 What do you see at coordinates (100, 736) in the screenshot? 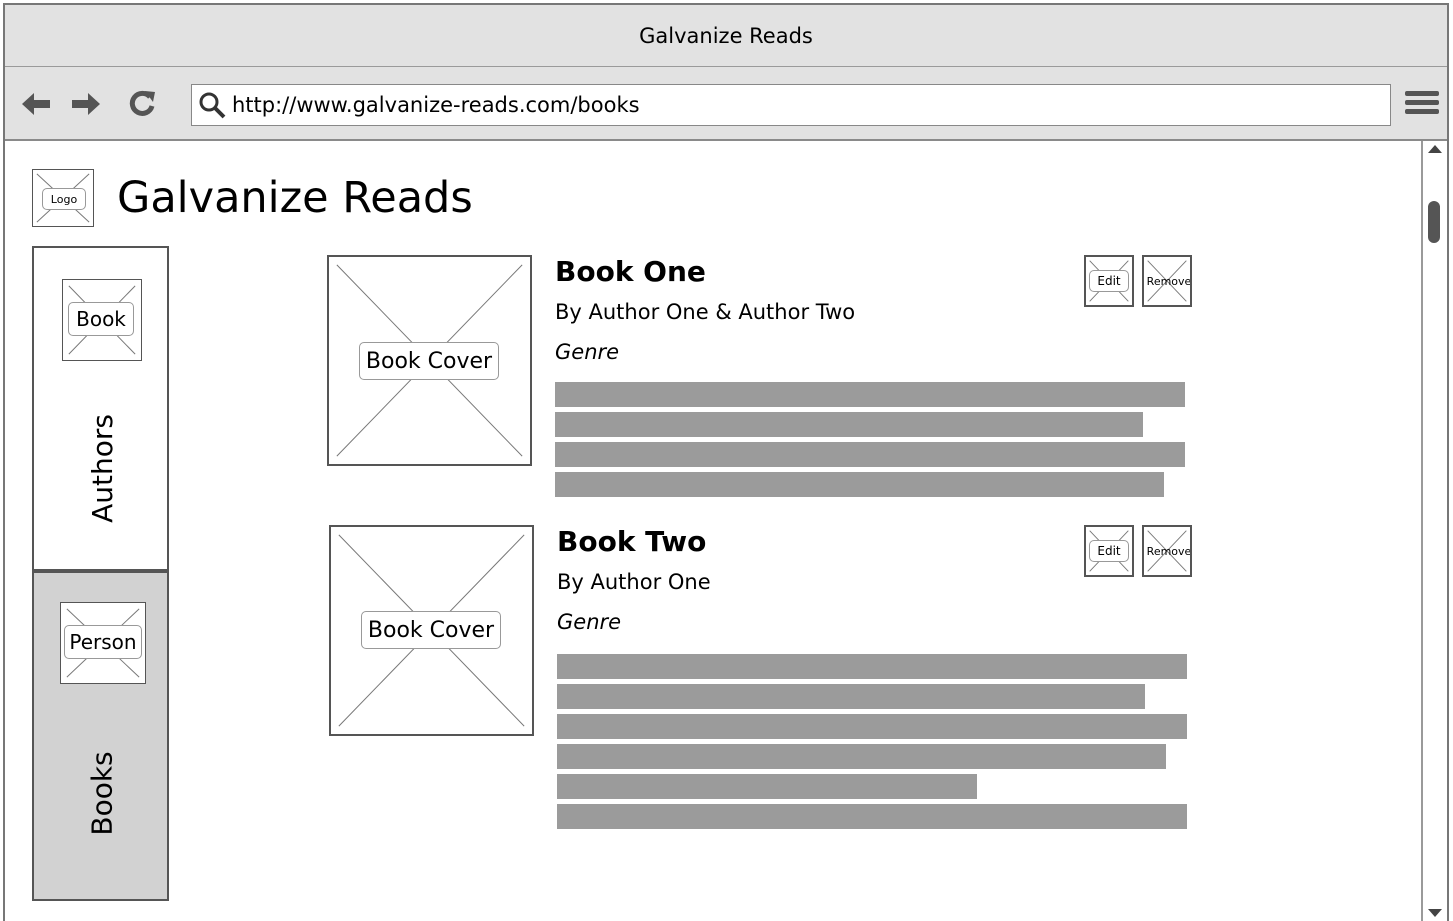
I see `tab-books: Person Books` at bounding box center [100, 736].